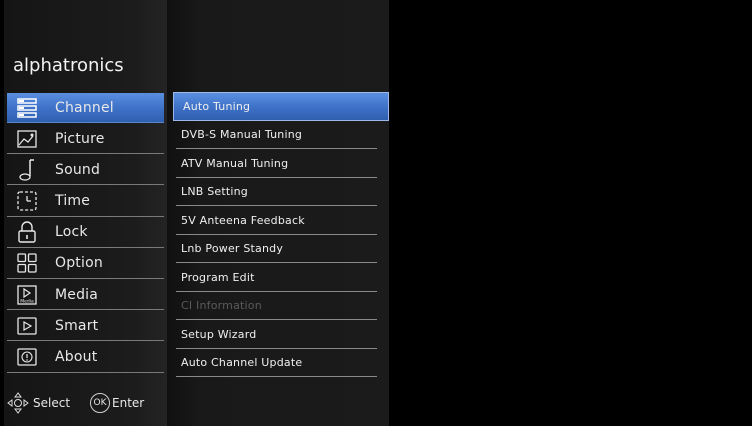  Describe the element at coordinates (280, 249) in the screenshot. I see `submenu-item-lnb-power-standby: Lnb Power Standy` at that location.